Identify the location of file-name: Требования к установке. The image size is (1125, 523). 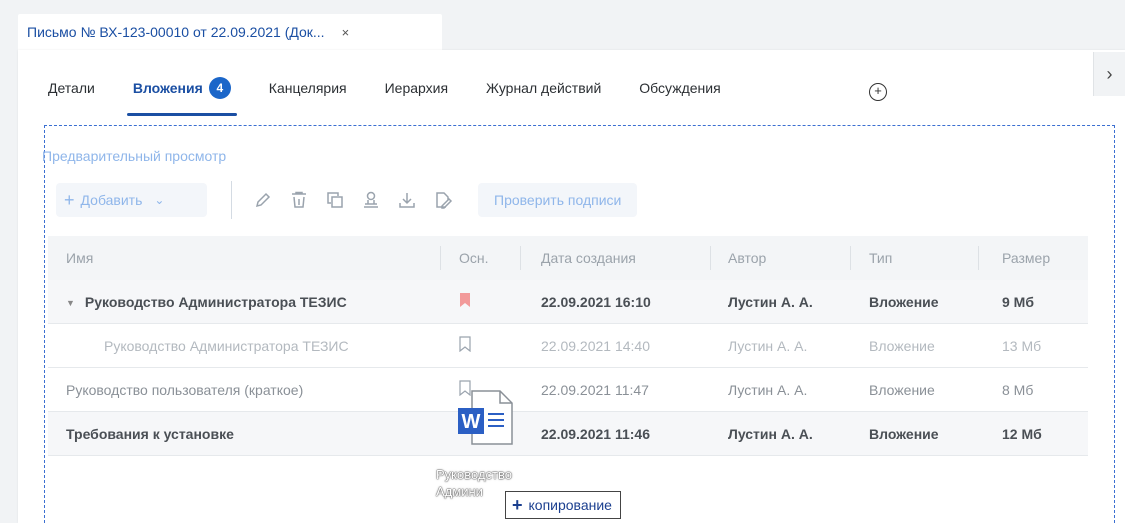
(150, 433).